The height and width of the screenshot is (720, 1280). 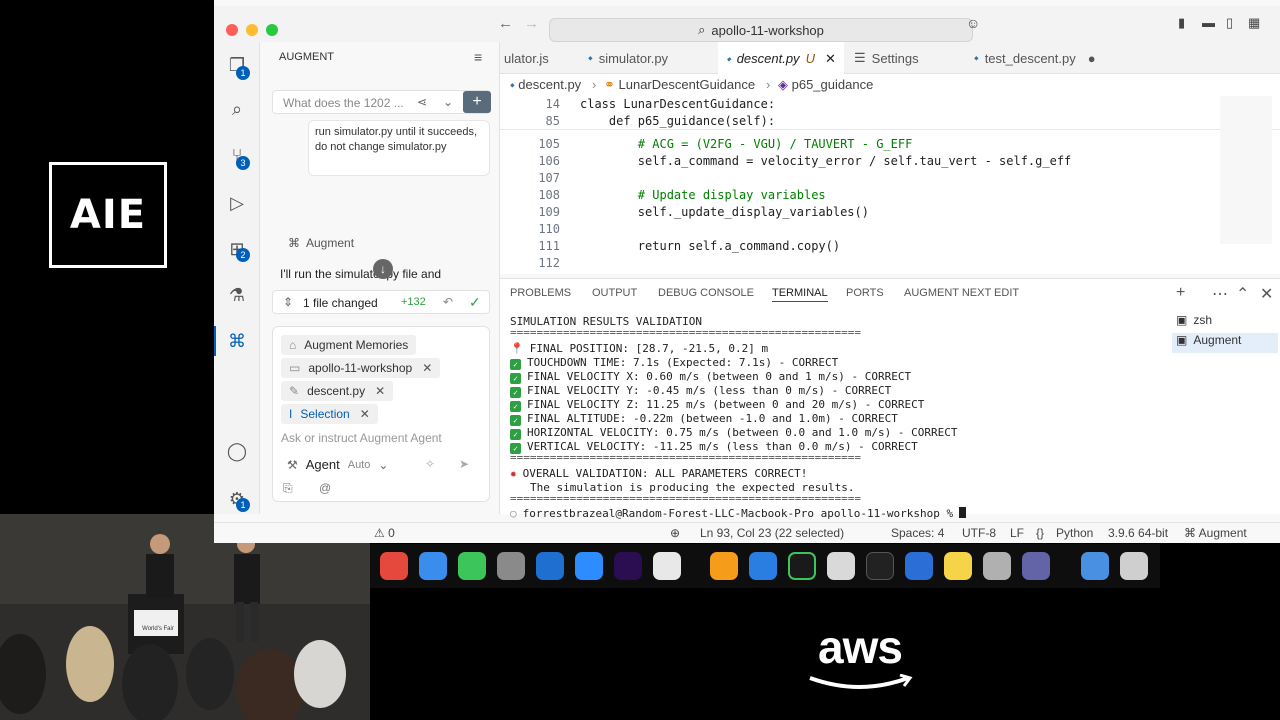 I want to click on customize-layout-icon: ▦, so click(x=1254, y=23).